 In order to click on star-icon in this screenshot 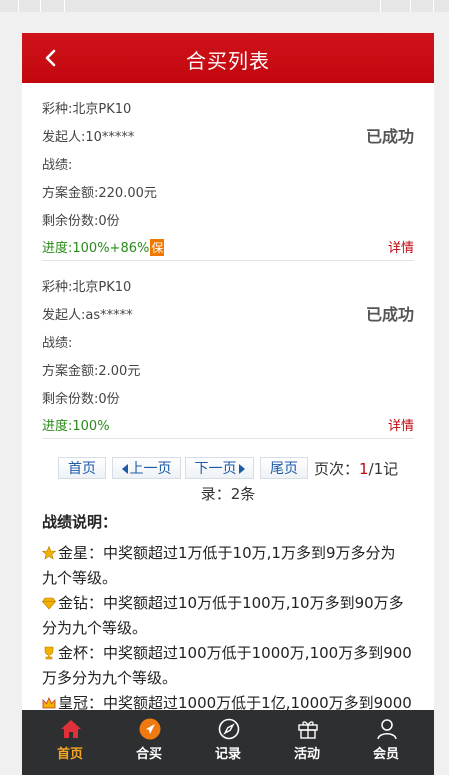, I will do `click(49, 553)`.